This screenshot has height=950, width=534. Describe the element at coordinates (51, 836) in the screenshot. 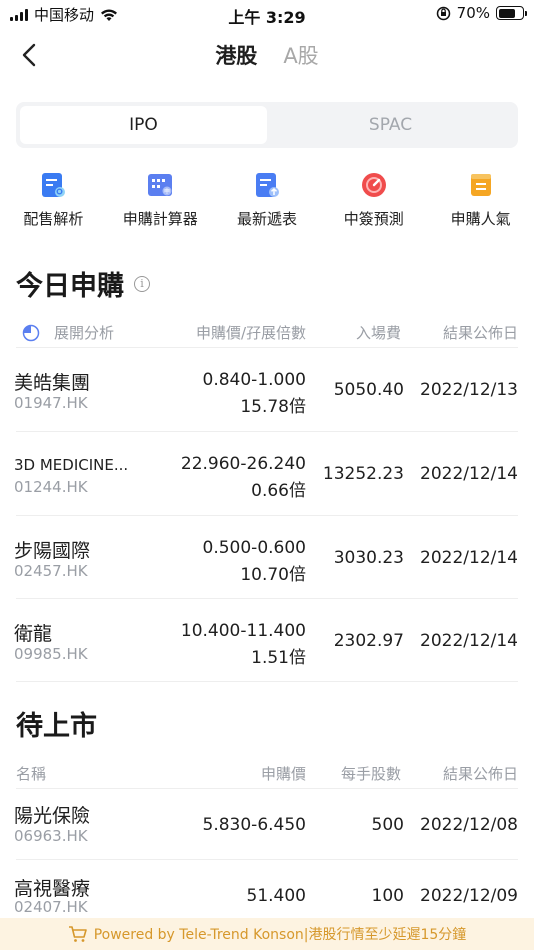

I see `stock-code: 06963.HK` at that location.